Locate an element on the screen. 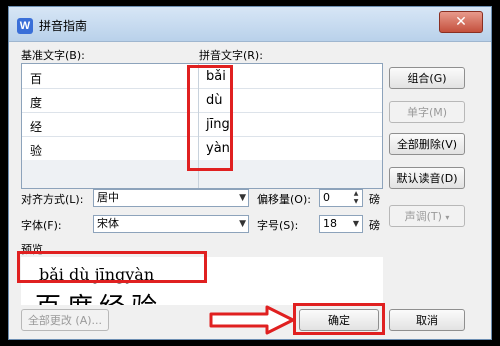 This screenshot has width=500, height=346. size-unit-label: 磅 is located at coordinates (374, 225).